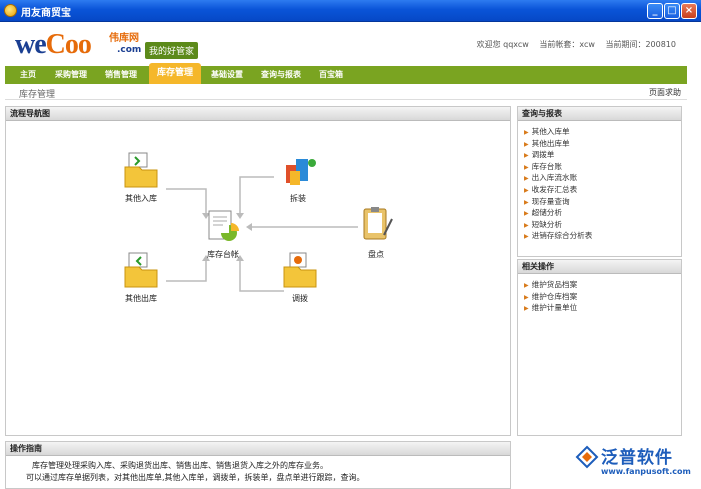 The width and height of the screenshot is (701, 489). Describe the element at coordinates (378, 223) in the screenshot. I see `clipboard-icon` at that location.